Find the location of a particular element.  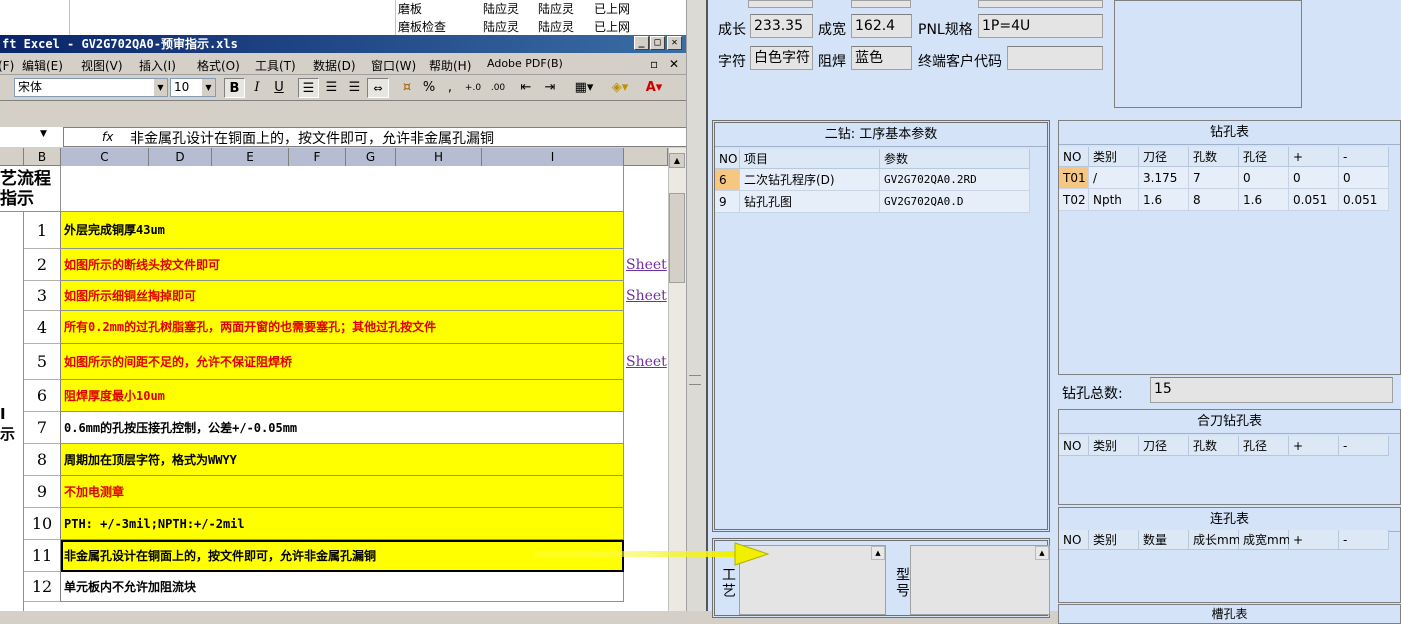

drill2-cell: GV2G702QA0.2RD is located at coordinates (955, 180).